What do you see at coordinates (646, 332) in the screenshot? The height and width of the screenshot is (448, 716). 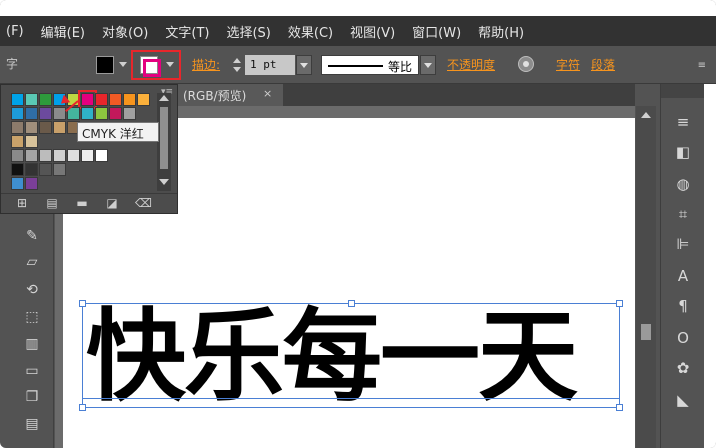 I see `scroll-thumb` at bounding box center [646, 332].